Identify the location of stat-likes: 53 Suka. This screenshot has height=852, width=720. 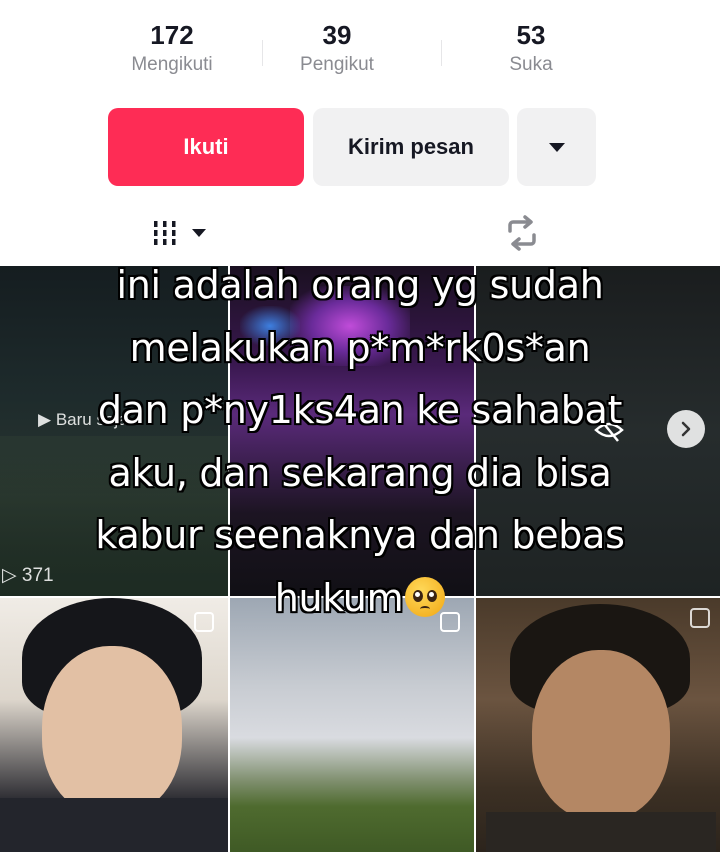
(531, 48).